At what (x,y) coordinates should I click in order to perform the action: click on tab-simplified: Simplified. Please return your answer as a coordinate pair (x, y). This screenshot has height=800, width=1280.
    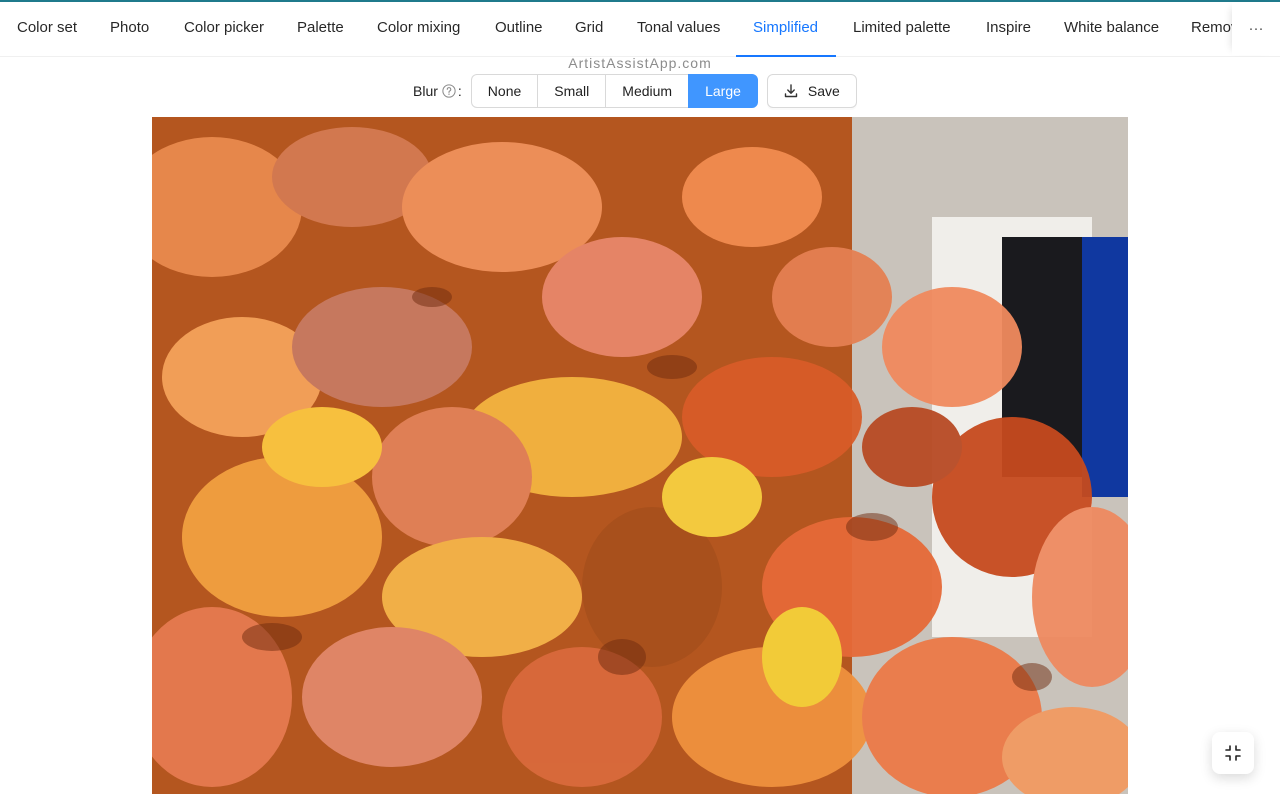
    Looking at the image, I should click on (785, 28).